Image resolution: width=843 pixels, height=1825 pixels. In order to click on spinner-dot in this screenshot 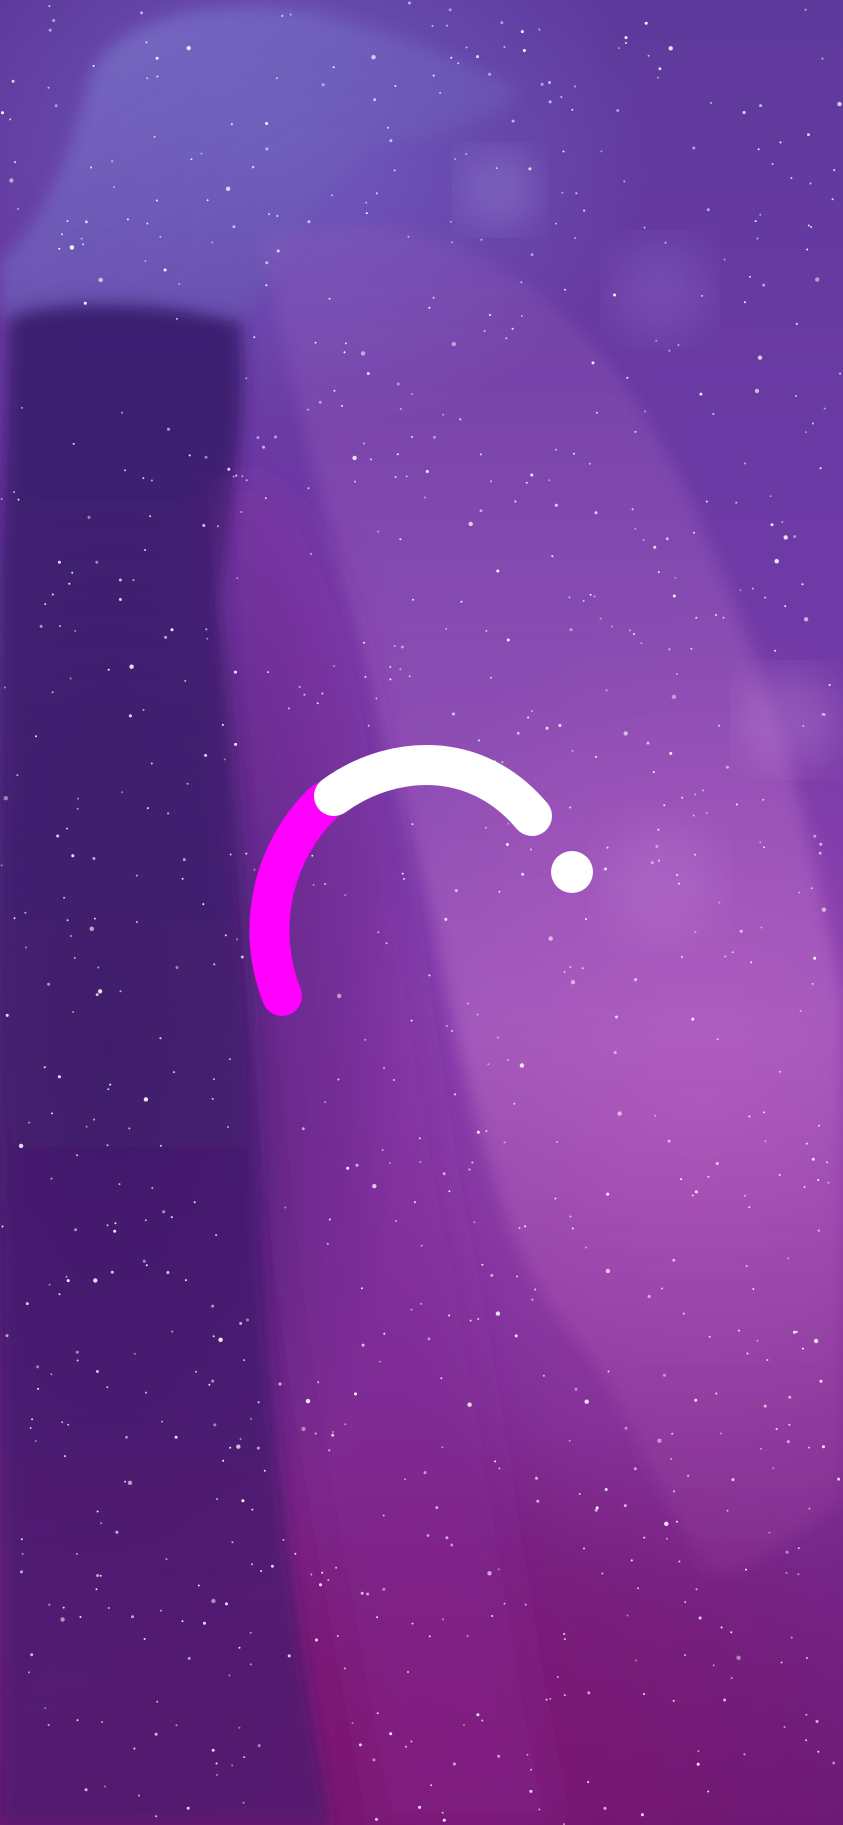, I will do `click(572, 872)`.